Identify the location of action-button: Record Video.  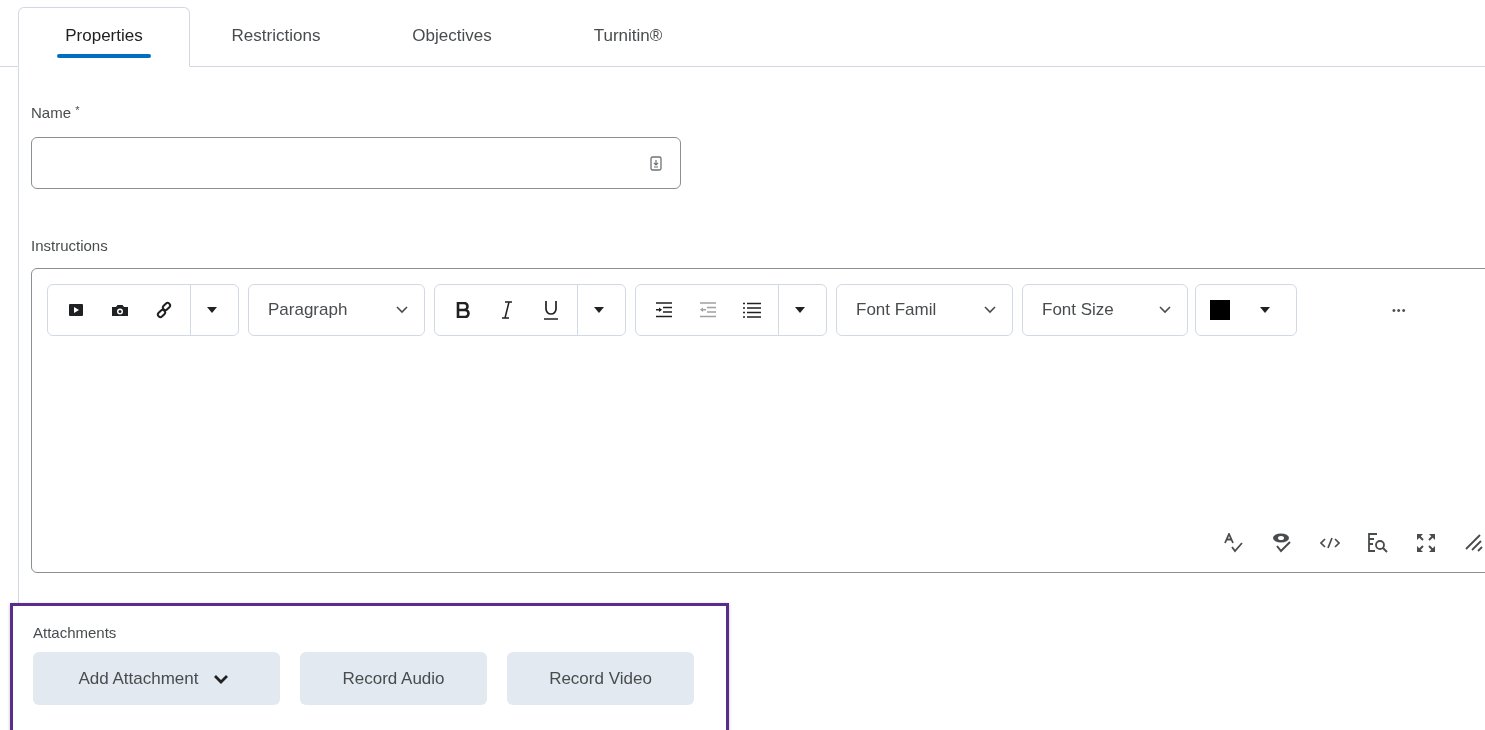
(600, 678).